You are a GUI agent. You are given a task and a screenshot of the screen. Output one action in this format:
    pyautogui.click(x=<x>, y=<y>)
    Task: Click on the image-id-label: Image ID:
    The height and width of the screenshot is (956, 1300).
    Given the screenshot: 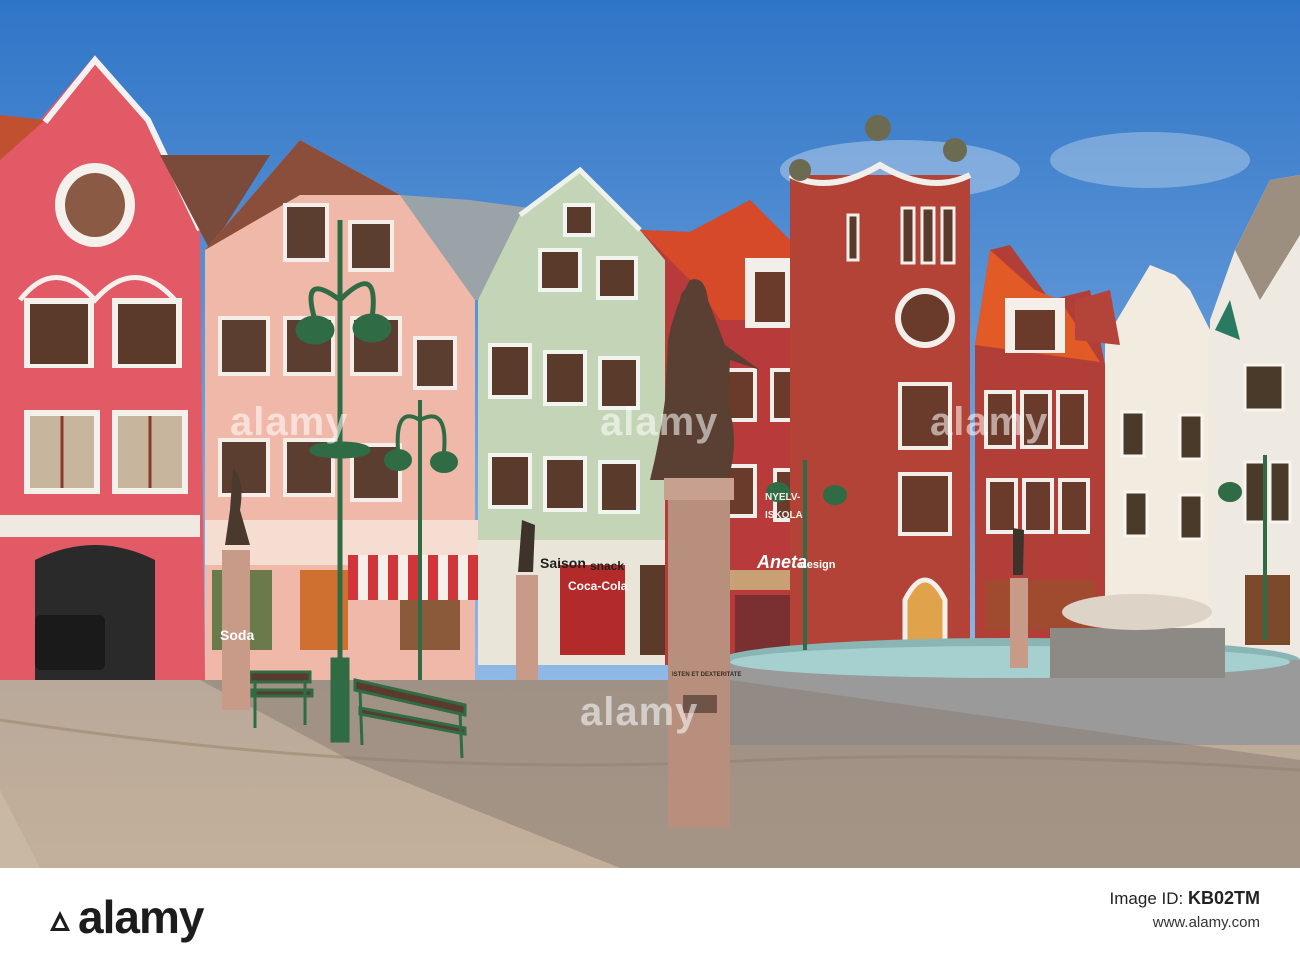 What is the action you would take?
    pyautogui.click(x=1146, y=898)
    